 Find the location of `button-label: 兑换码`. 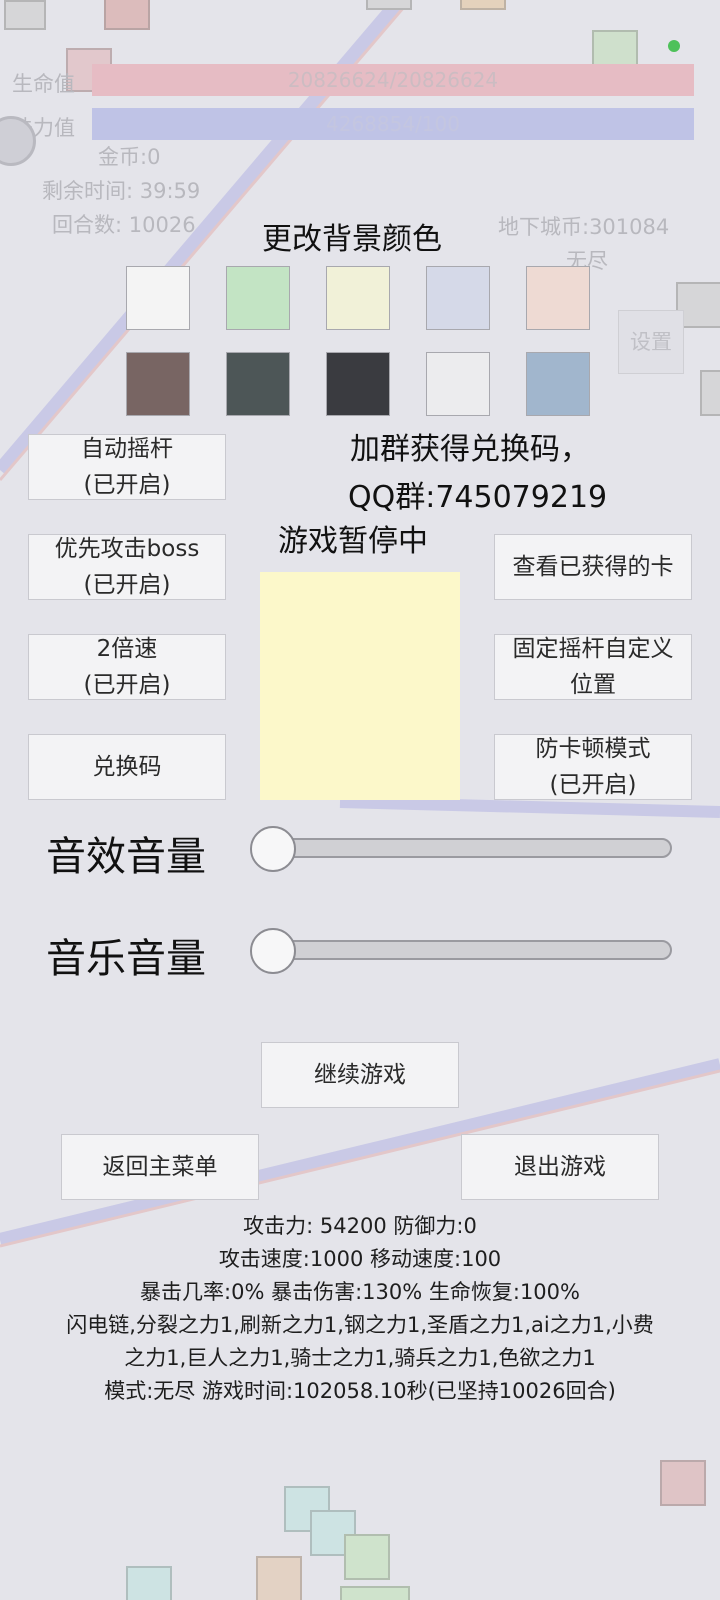

button-label: 兑换码 is located at coordinates (127, 767).